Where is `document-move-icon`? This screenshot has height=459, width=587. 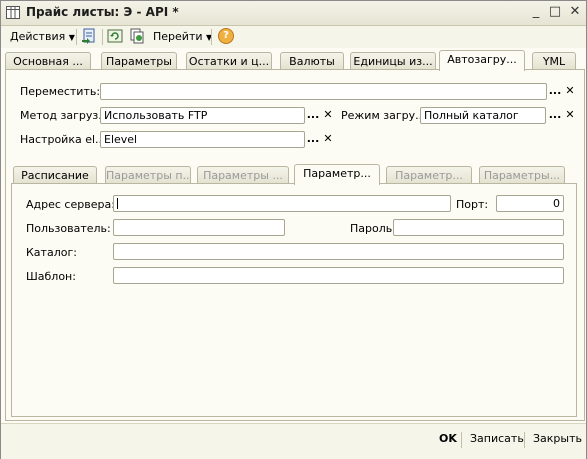
document-move-icon is located at coordinates (89, 36).